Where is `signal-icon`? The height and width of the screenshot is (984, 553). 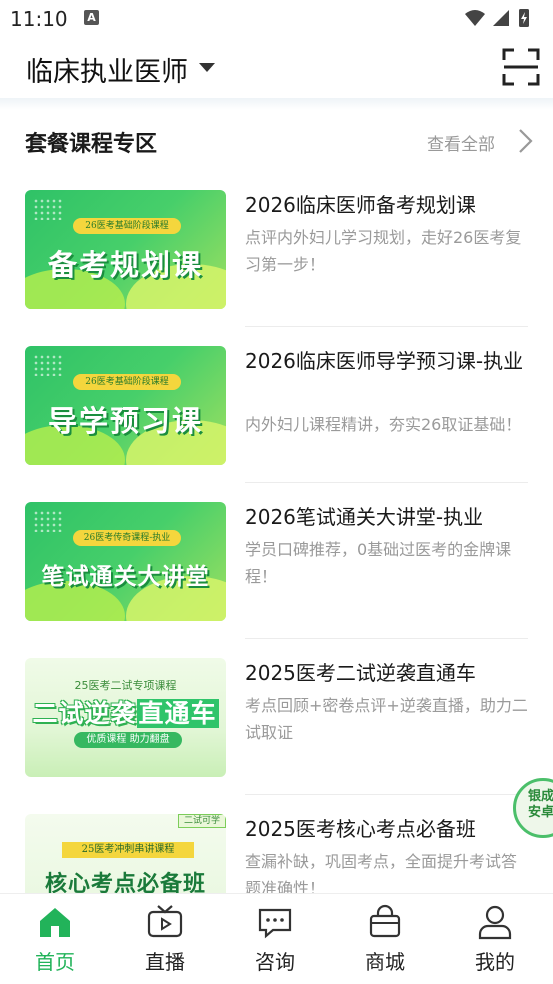 signal-icon is located at coordinates (501, 18).